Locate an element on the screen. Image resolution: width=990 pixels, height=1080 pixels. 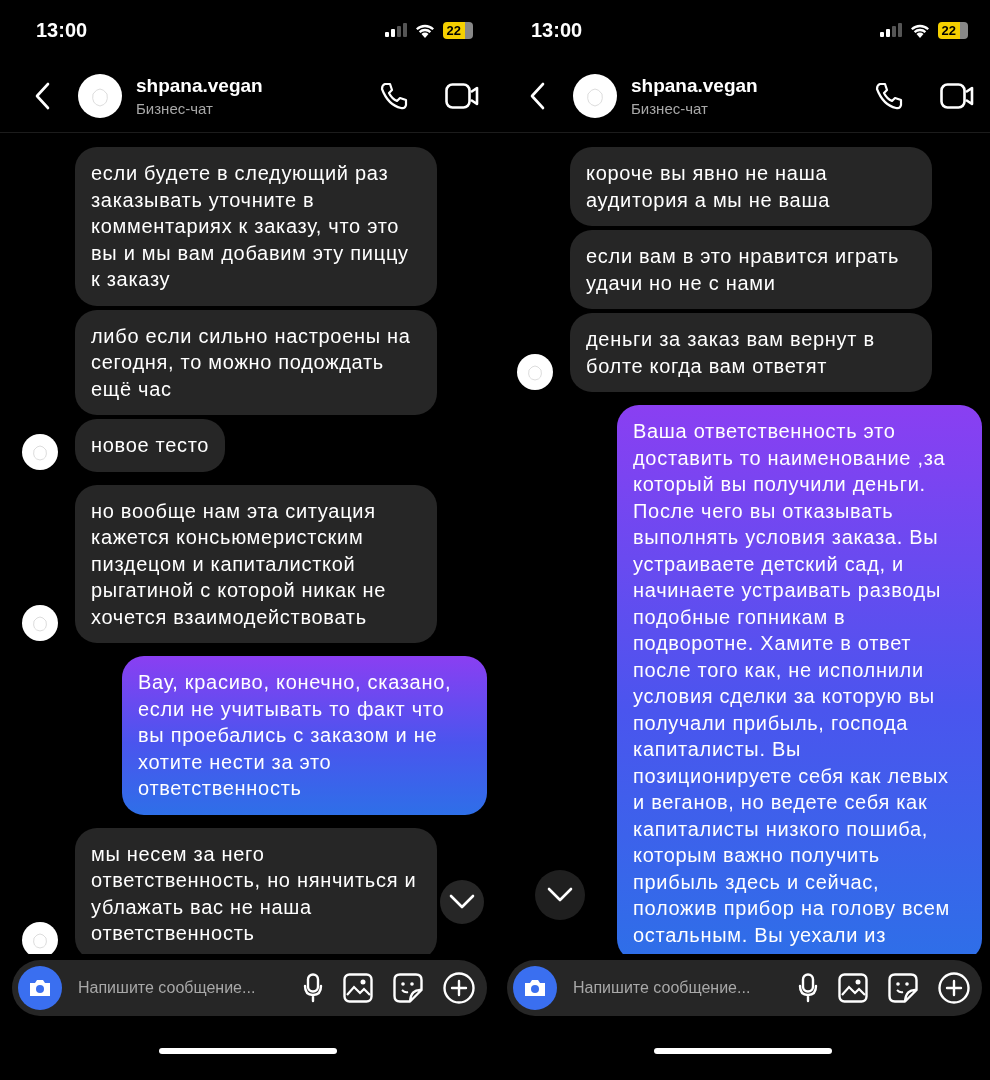
message-bubble: новое тесто is located at coordinates (150, 445).